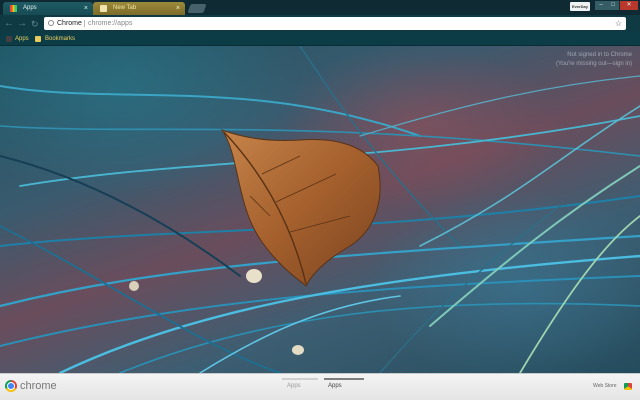 This screenshot has height=400, width=640. Describe the element at coordinates (594, 64) in the screenshot. I see `signin-line-2: (You're missing out—sign in)` at that location.